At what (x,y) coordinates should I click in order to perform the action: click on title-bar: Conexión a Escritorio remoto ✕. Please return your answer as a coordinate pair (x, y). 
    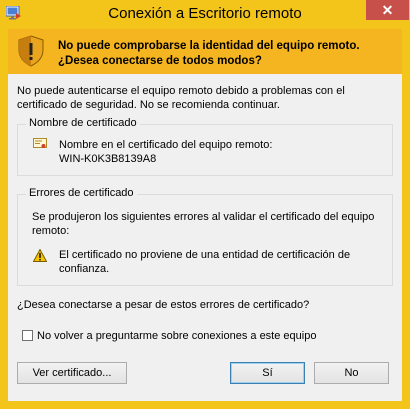
    Looking at the image, I should click on (205, 13).